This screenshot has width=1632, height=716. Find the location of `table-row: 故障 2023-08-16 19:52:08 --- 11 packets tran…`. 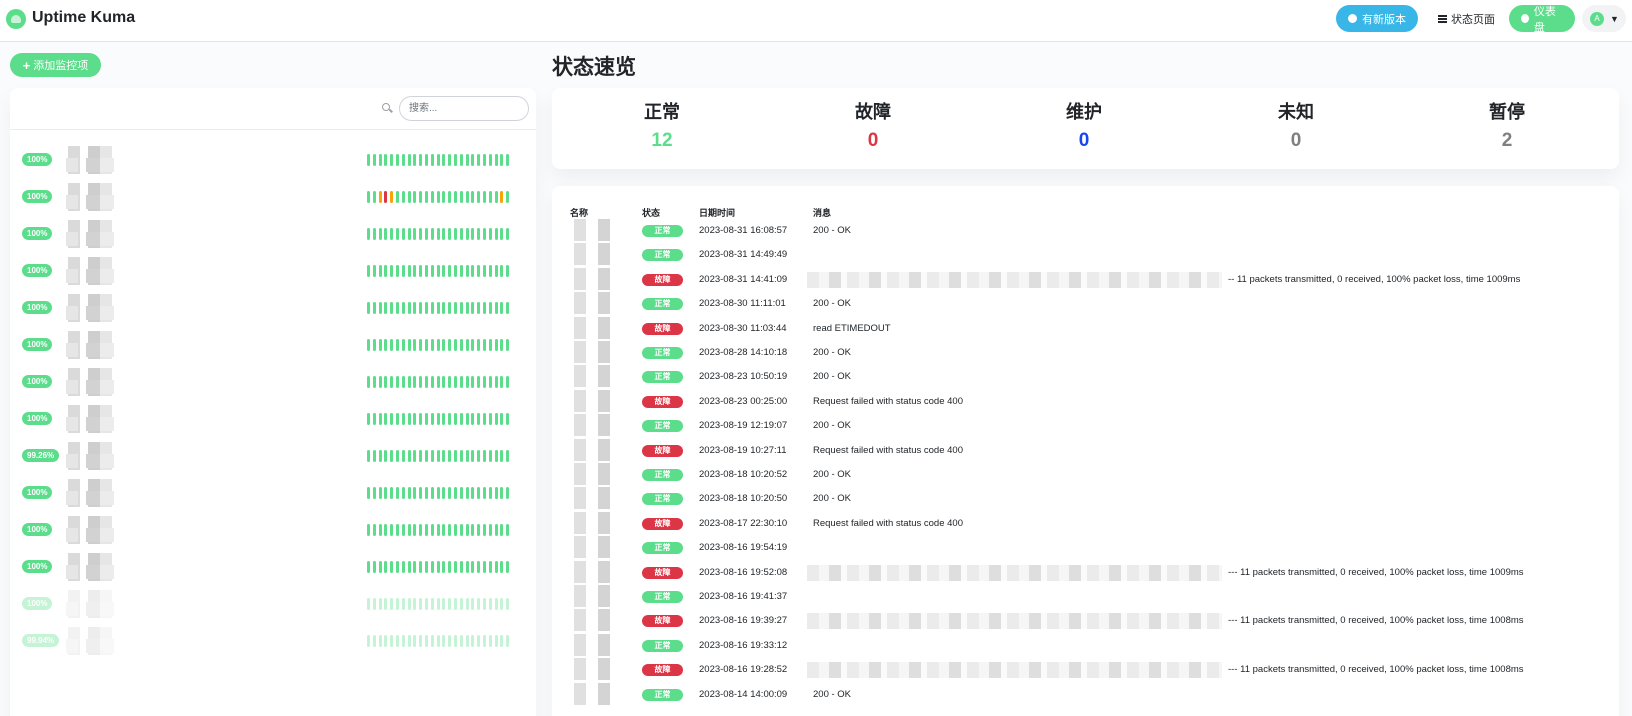

table-row: 故障 2023-08-16 19:52:08 --- 11 packets tran… is located at coordinates (1085, 572).